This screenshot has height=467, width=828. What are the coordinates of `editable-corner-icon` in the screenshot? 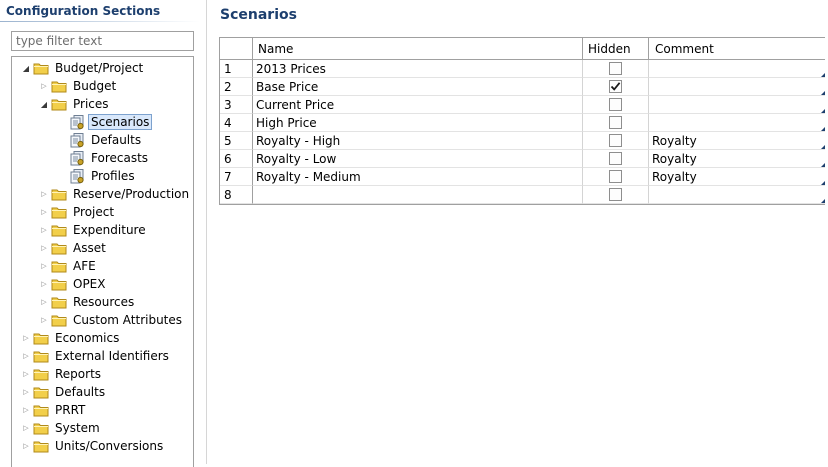 It's located at (823, 201).